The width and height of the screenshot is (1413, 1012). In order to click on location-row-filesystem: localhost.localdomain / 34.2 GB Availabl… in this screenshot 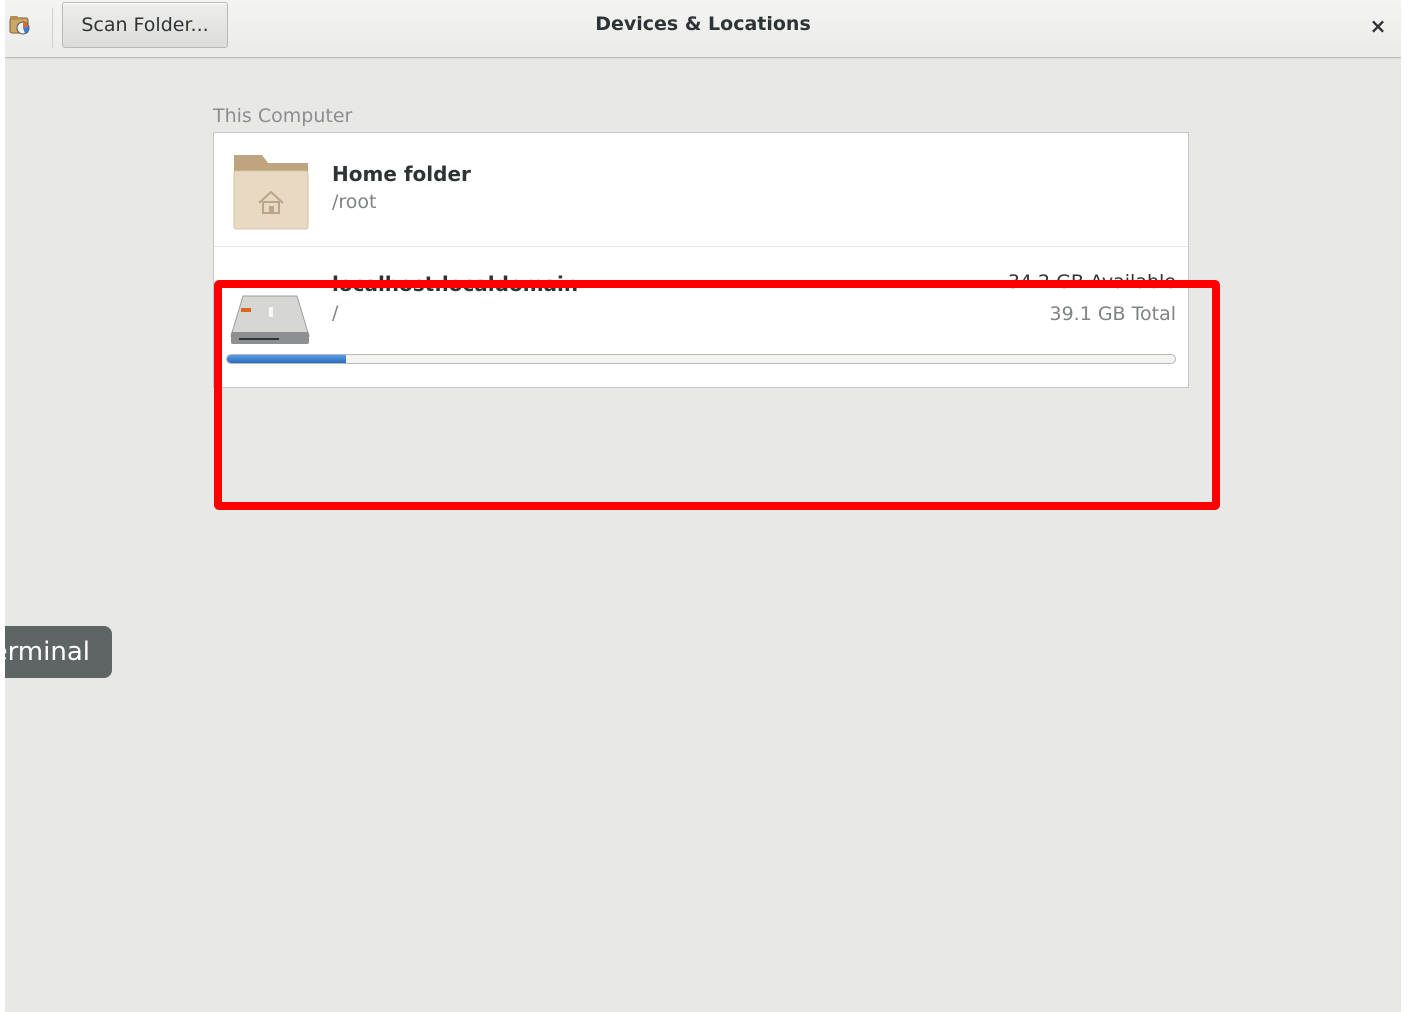, I will do `click(701, 317)`.